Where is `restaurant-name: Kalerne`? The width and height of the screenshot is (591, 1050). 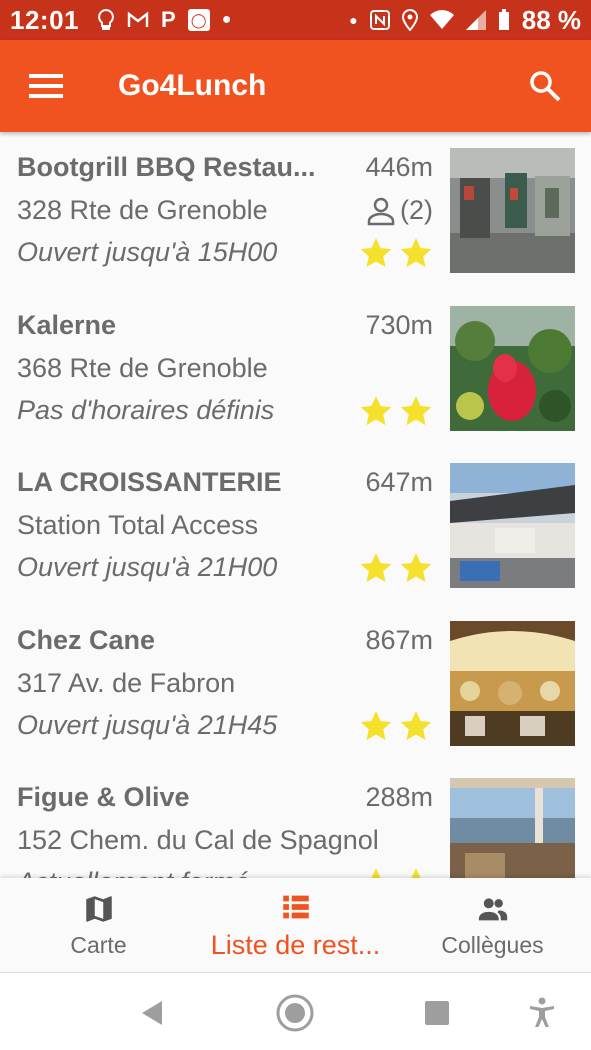 restaurant-name: Kalerne is located at coordinates (67, 324).